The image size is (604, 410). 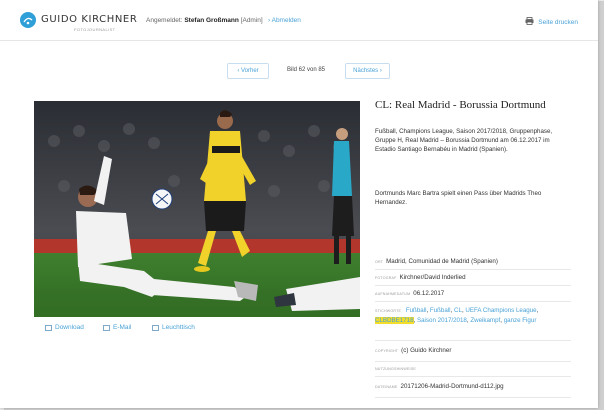 I want to click on meta-value: 20171206-Madrid-Dortmund-d112.jpg, so click(x=452, y=386).